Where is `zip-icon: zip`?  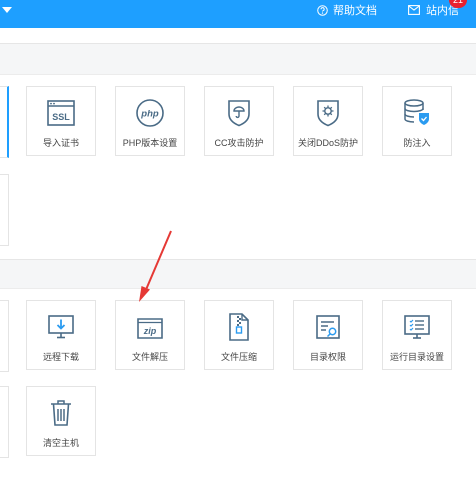
zip-icon: zip is located at coordinates (150, 328).